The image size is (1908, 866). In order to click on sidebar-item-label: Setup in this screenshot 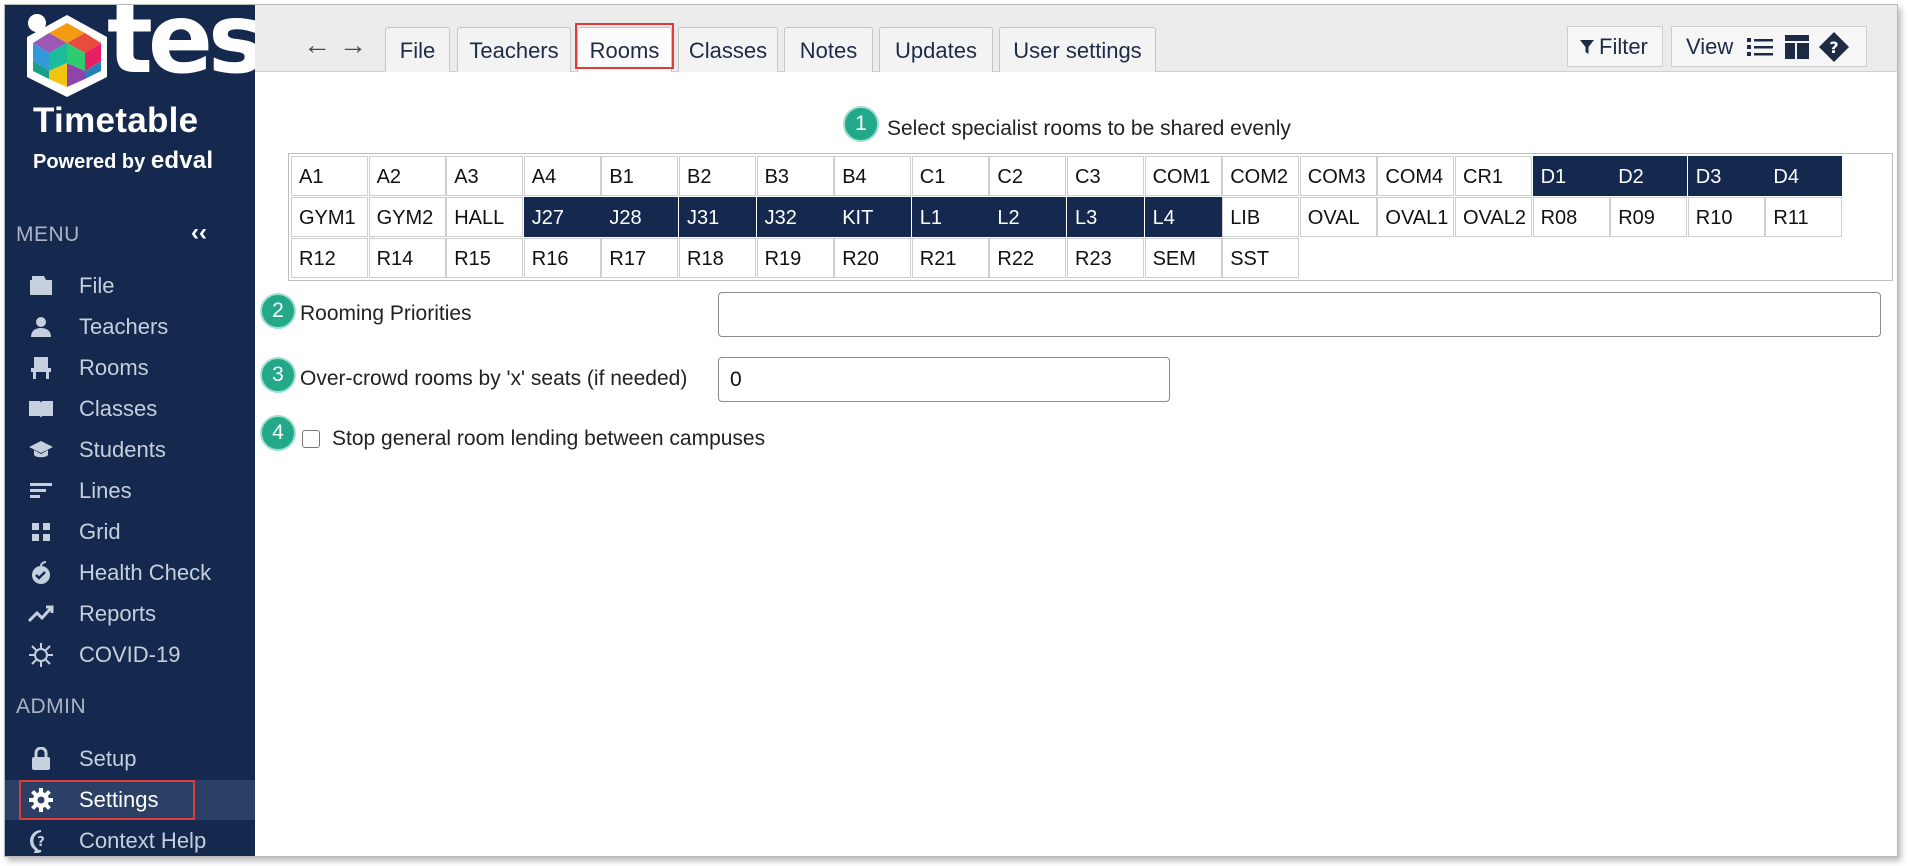, I will do `click(108, 758)`.